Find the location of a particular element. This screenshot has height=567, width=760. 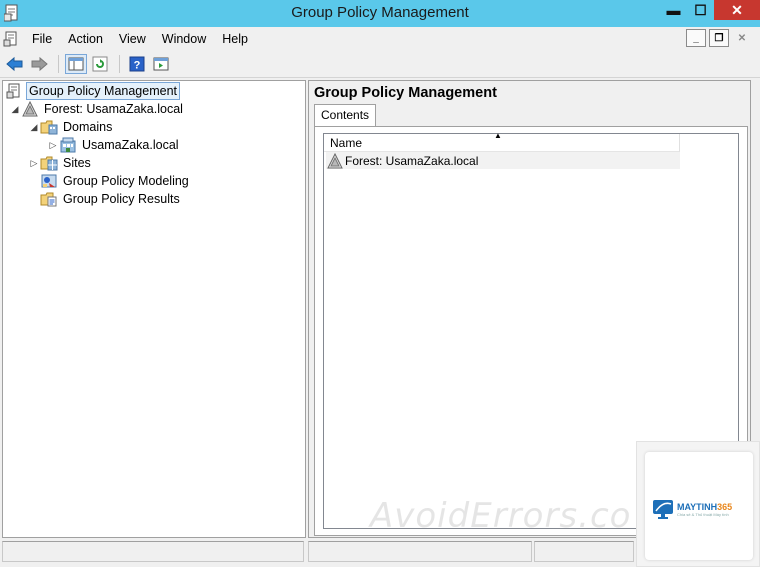

tree-item-domains: ◢ Domains is located at coordinates (71, 127).